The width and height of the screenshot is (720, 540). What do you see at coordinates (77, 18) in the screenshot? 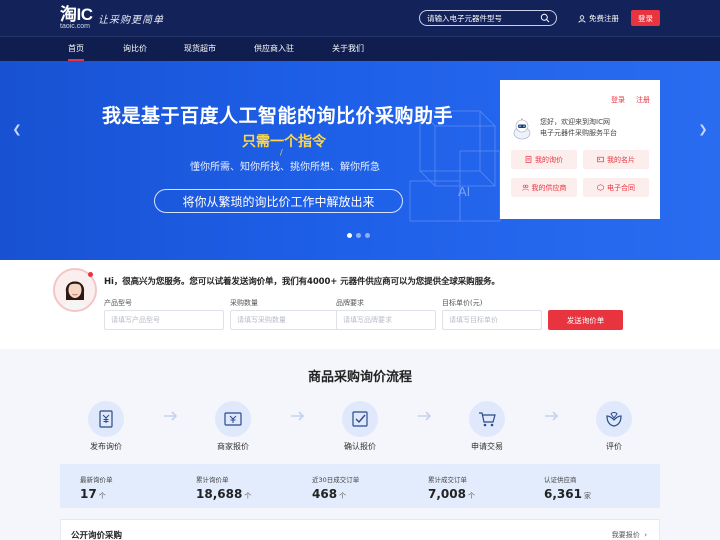
I see `site-logo: 淘IC taoic.com` at bounding box center [77, 18].